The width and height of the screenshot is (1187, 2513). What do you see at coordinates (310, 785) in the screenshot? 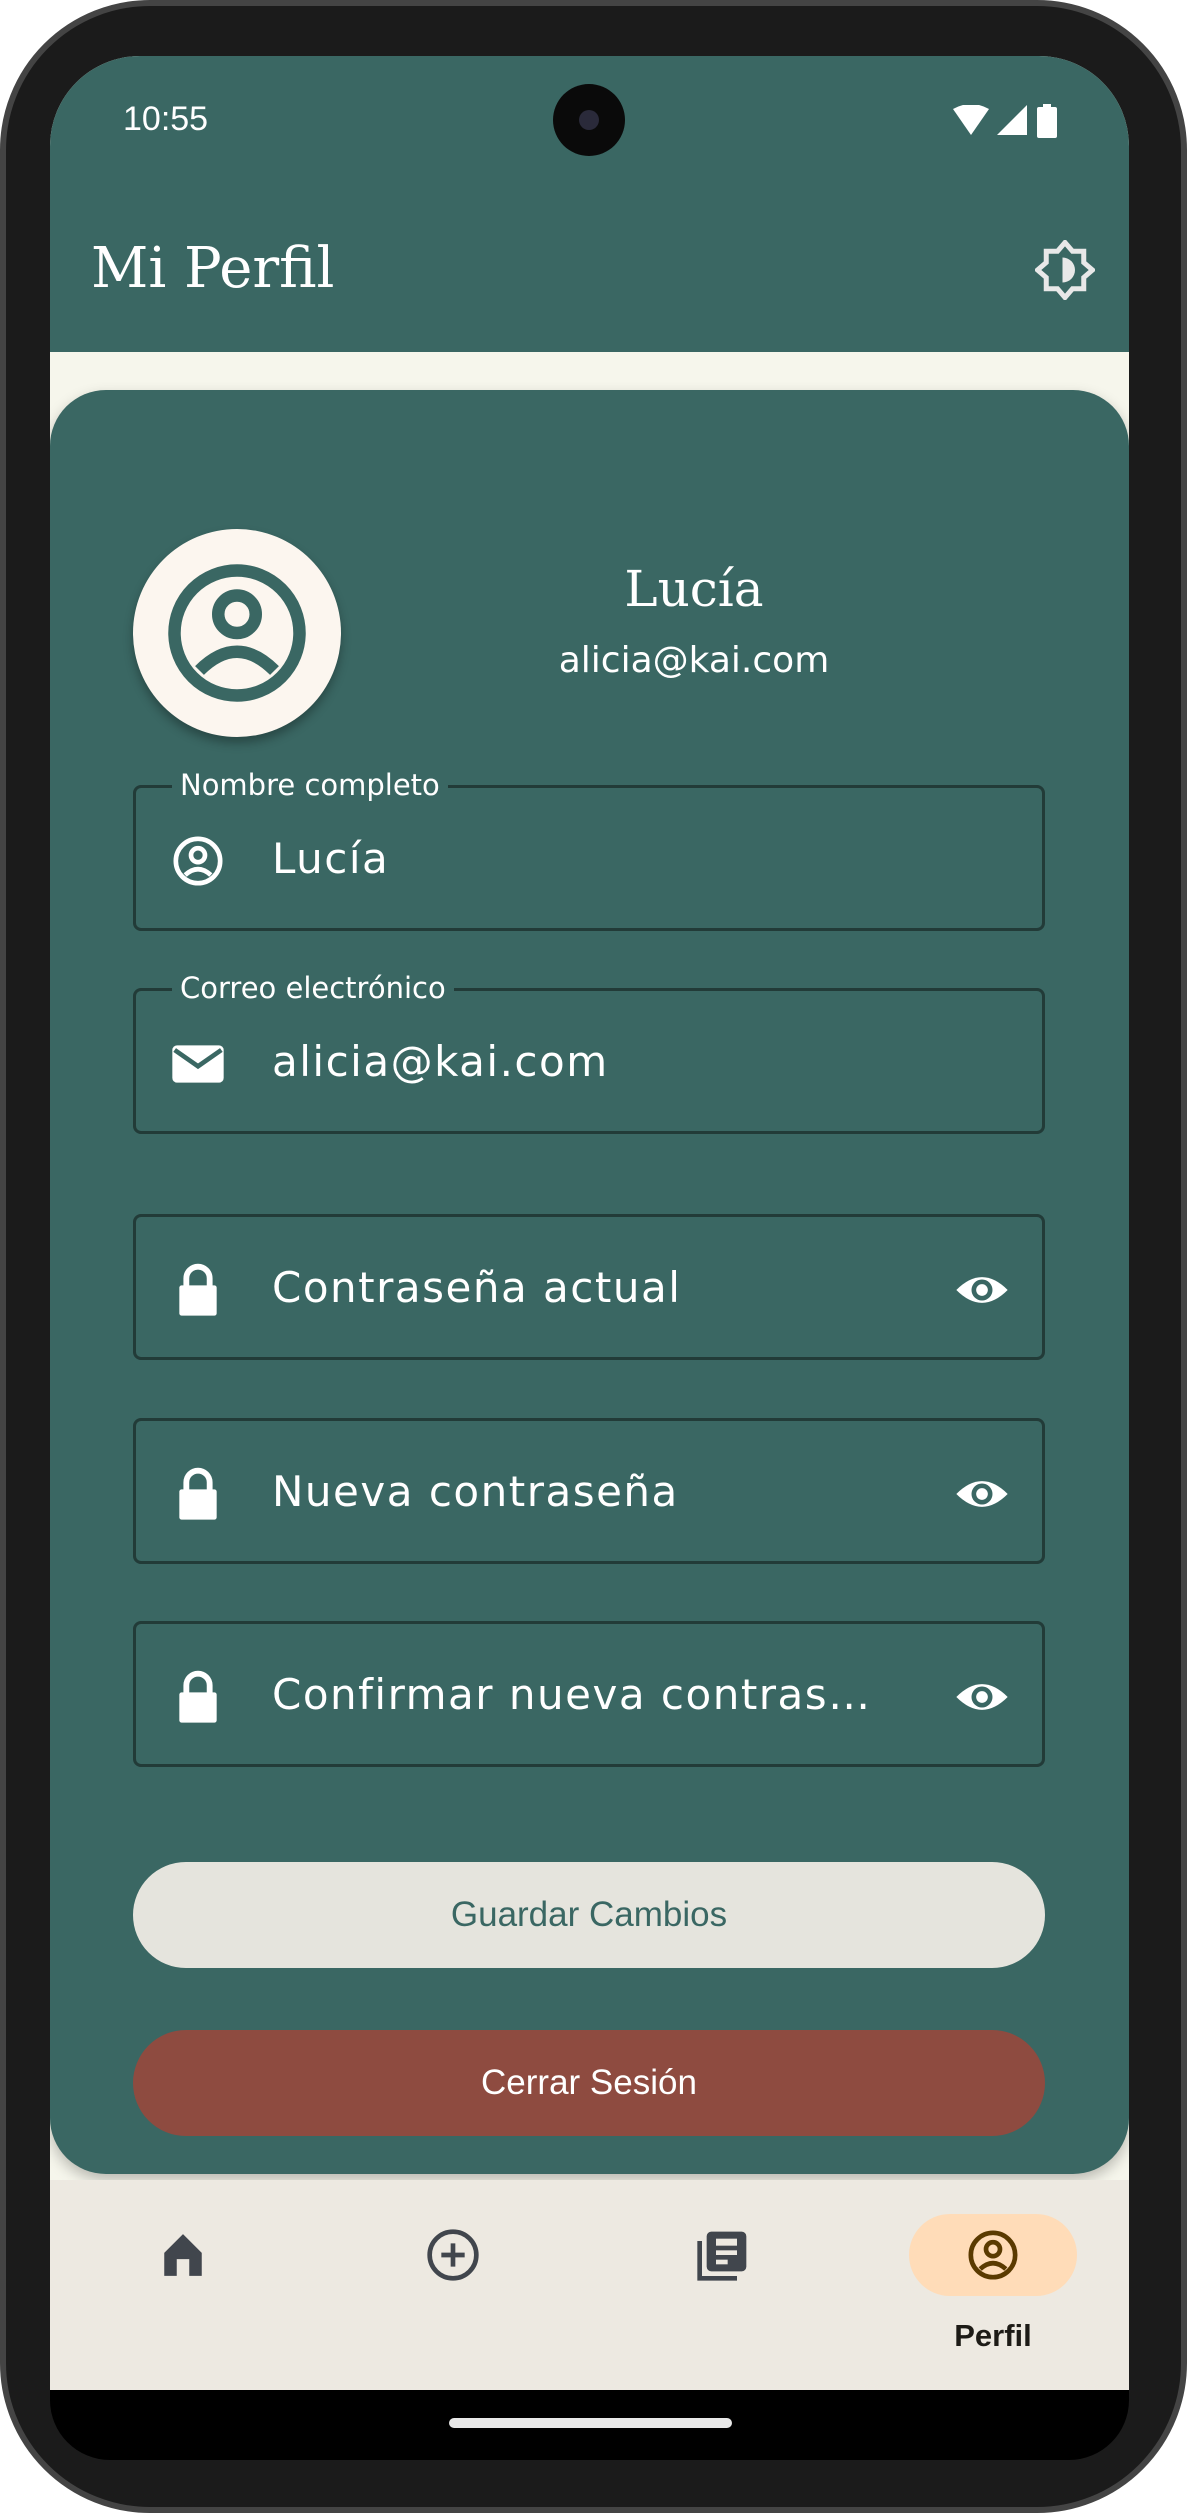
I see `full-name-label: Nombre completo` at bounding box center [310, 785].